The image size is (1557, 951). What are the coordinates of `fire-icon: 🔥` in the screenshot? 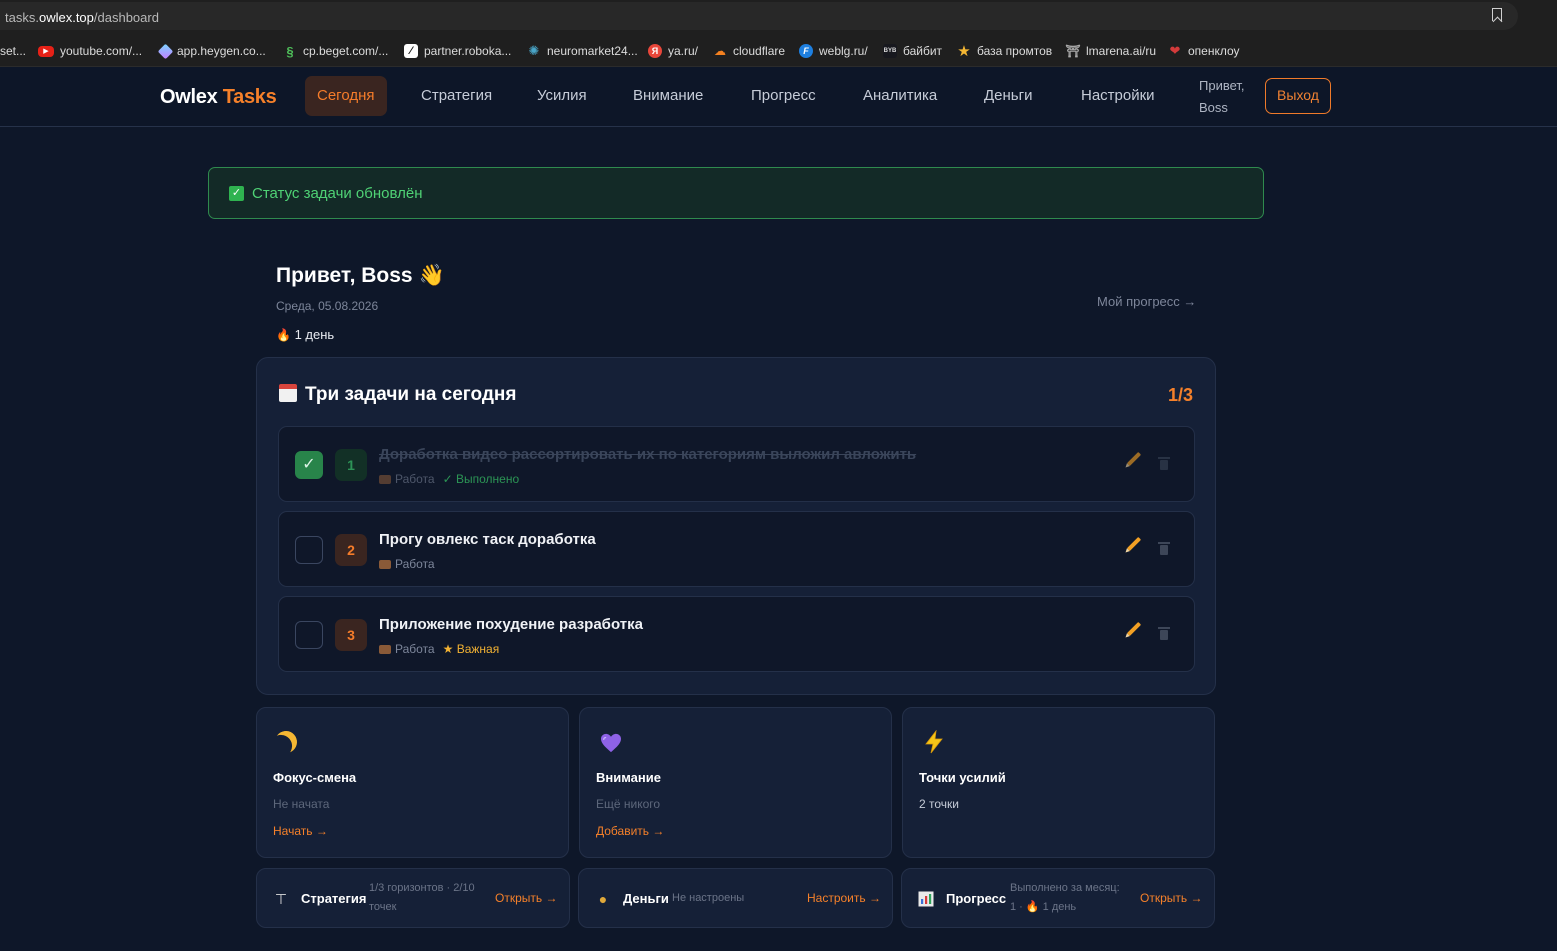 It's located at (283, 335).